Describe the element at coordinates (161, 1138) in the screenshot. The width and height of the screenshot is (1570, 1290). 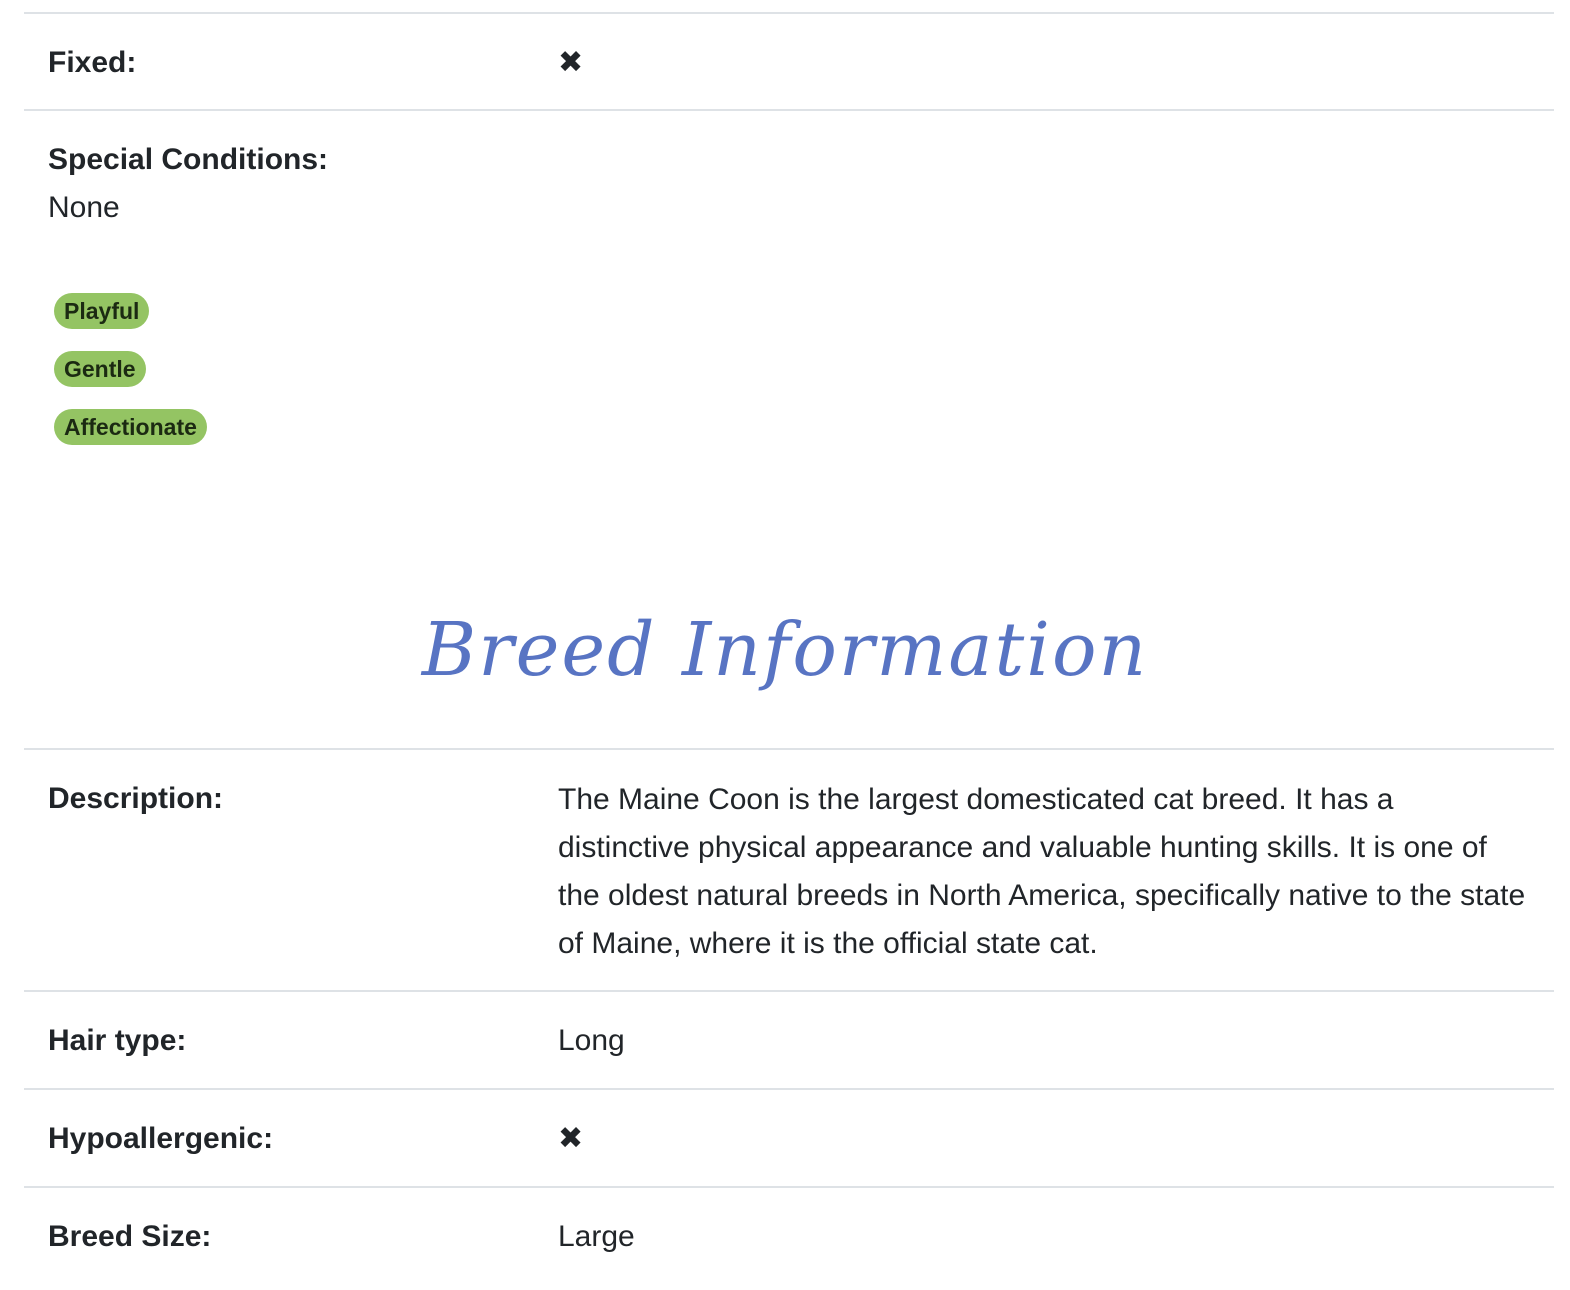
I see `hypoallergenic-label: Hypoallergenic:` at that location.